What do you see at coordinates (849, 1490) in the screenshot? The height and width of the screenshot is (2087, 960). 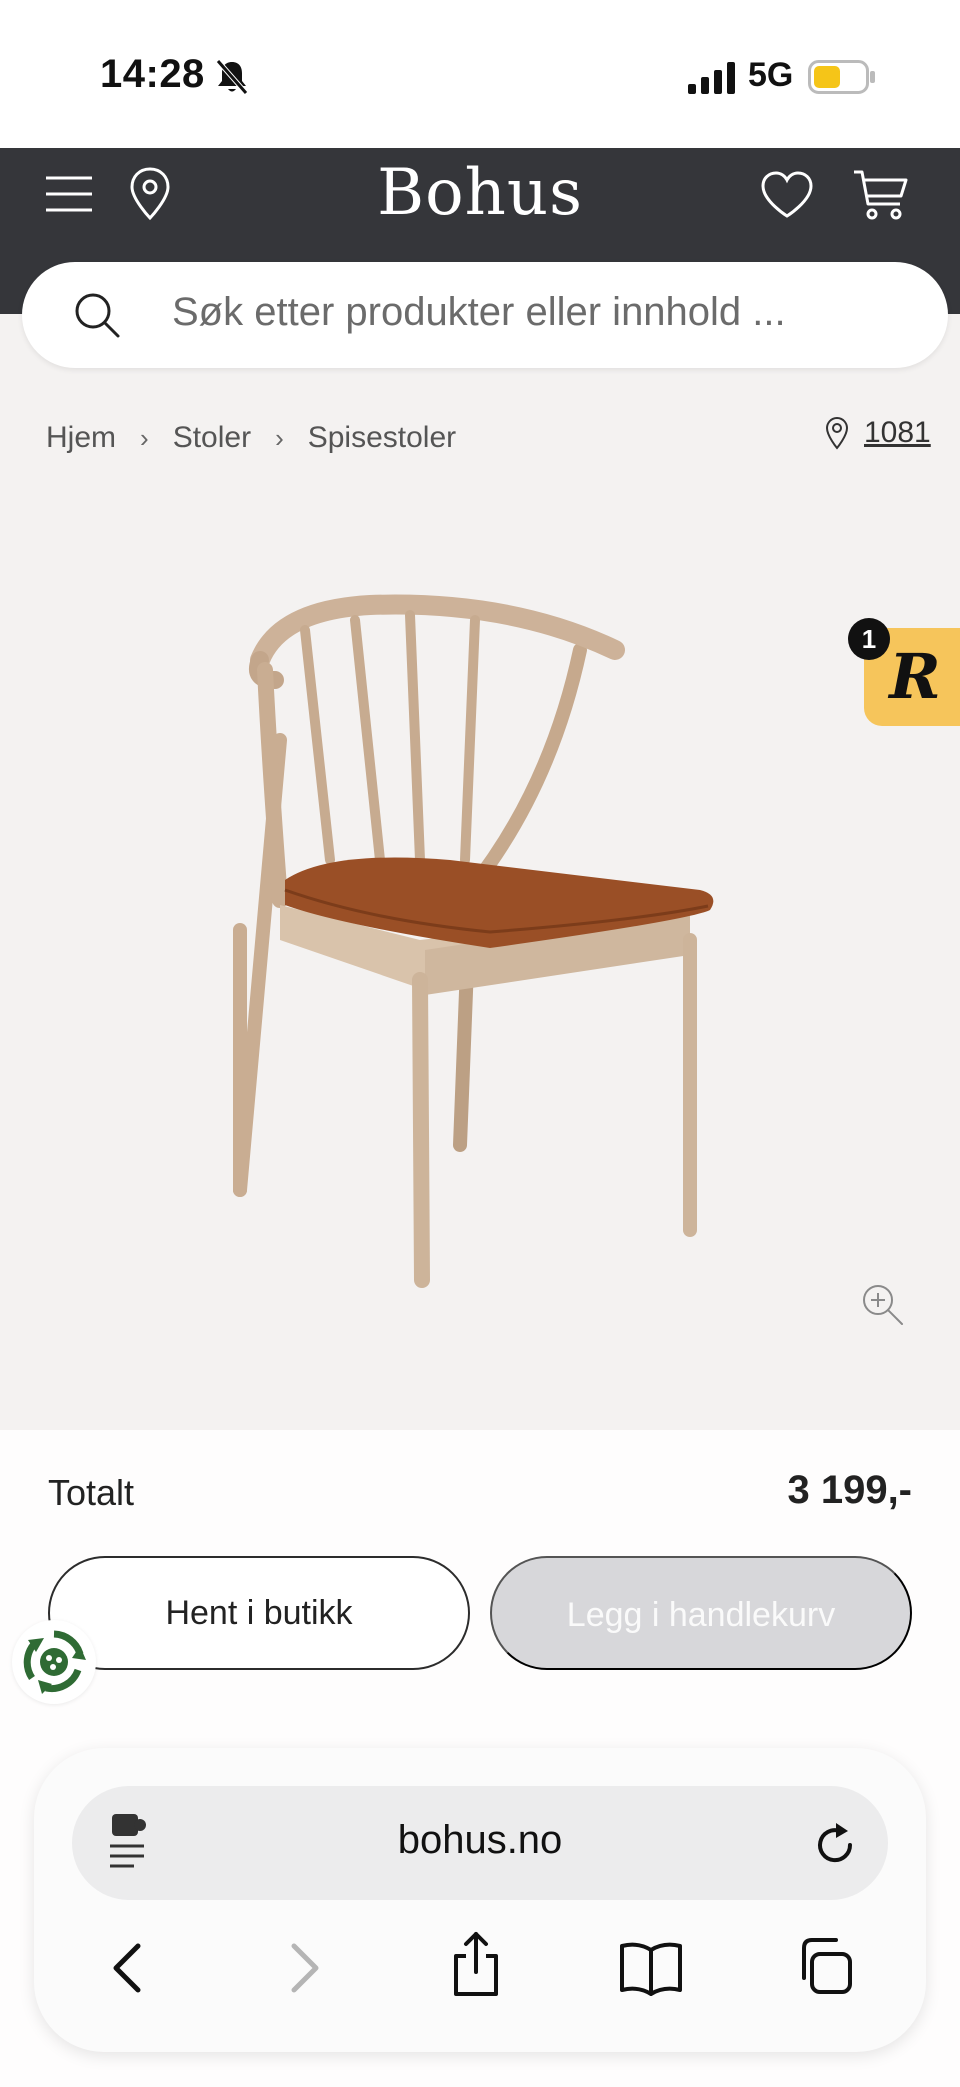 I see `total-price: 3 199,-` at bounding box center [849, 1490].